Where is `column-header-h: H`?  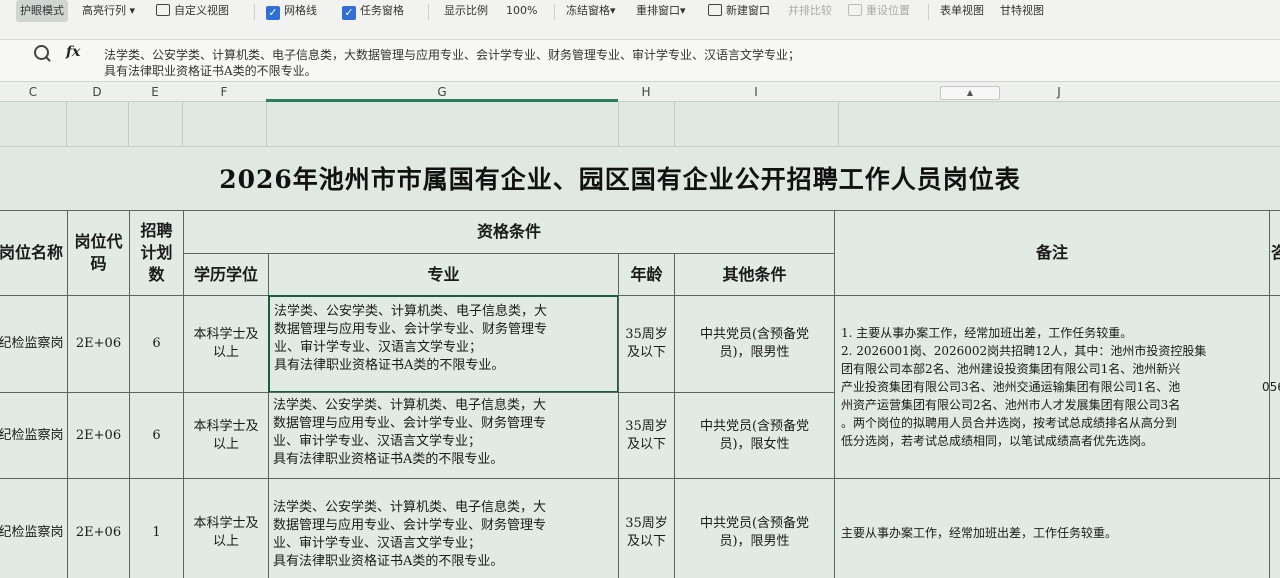
column-header-h: H is located at coordinates (646, 92).